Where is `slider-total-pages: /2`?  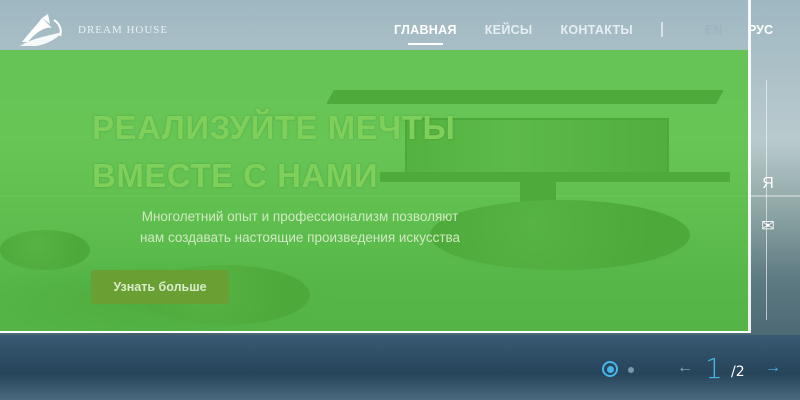
slider-total-pages: /2 is located at coordinates (738, 372).